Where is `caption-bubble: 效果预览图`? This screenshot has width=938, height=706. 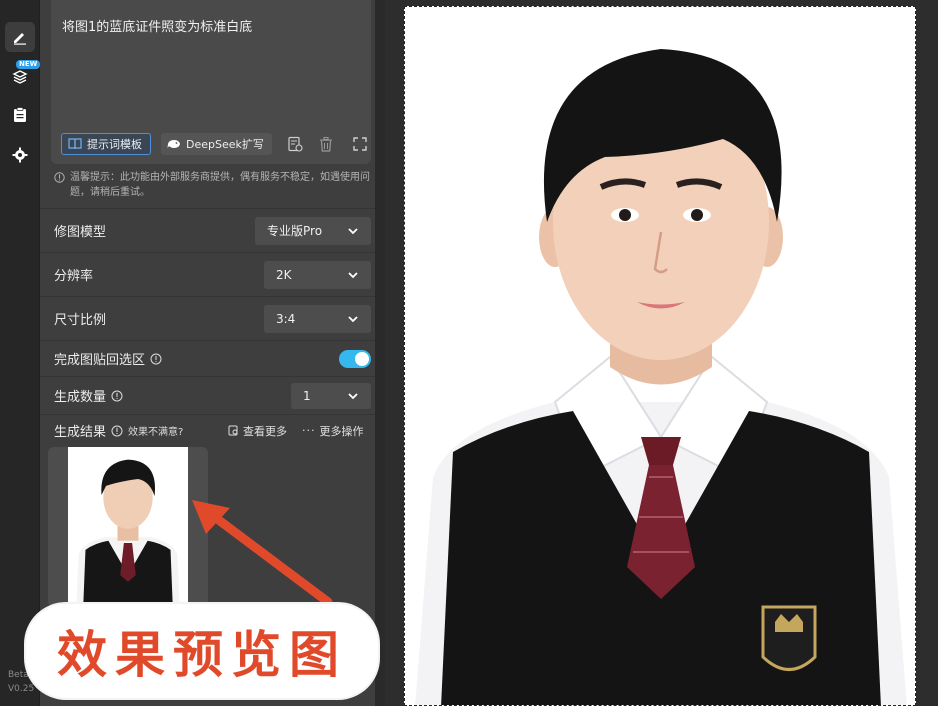 caption-bubble: 效果预览图 is located at coordinates (202, 651).